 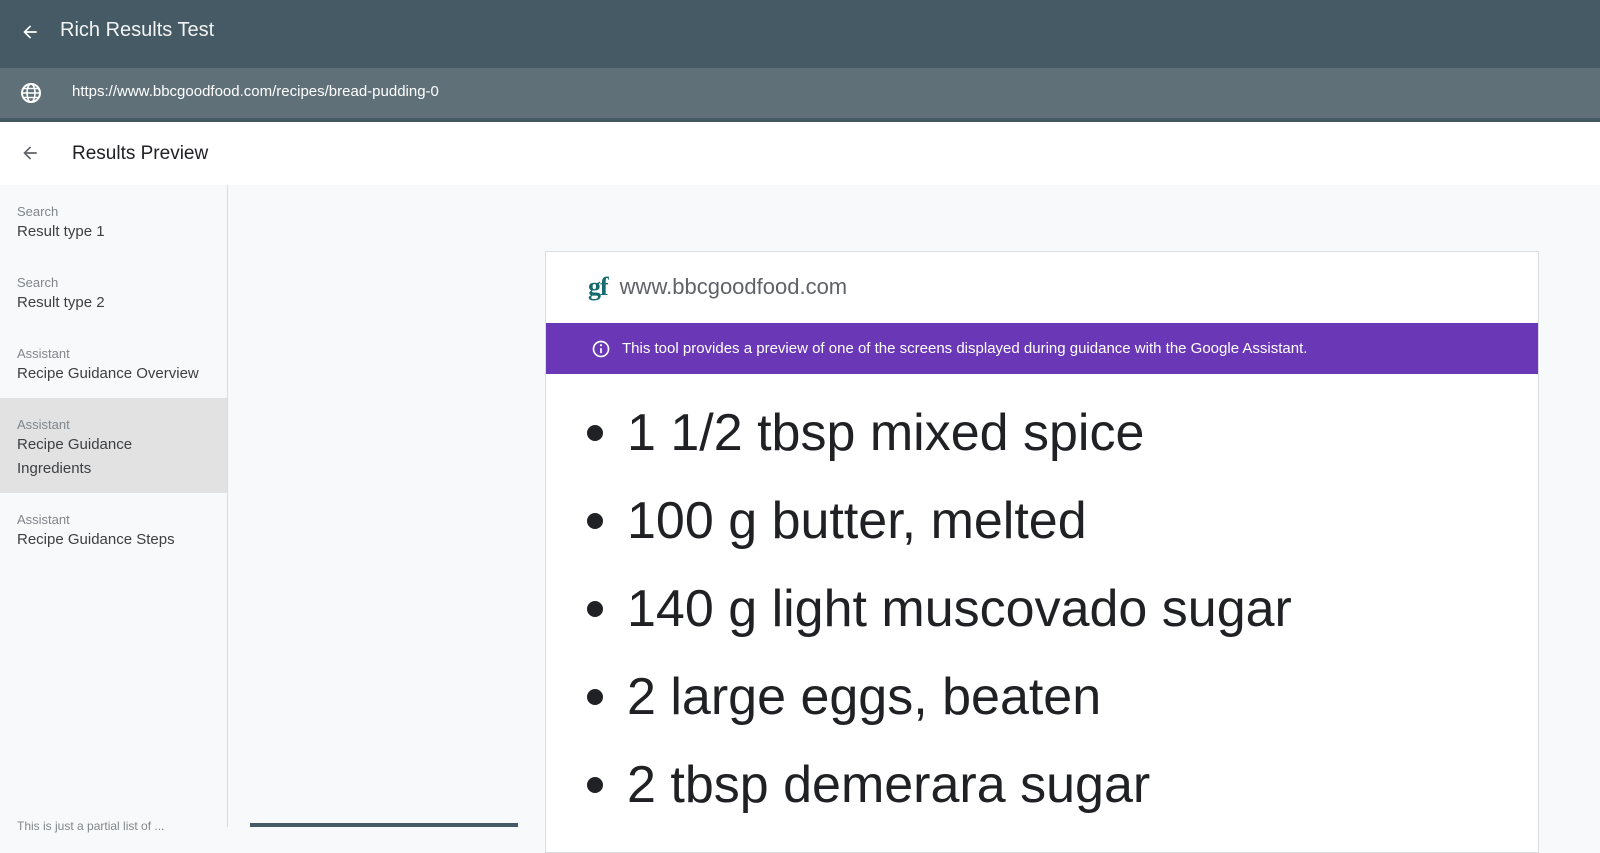 I want to click on results-preview-header: Results Preview, so click(x=800, y=153).